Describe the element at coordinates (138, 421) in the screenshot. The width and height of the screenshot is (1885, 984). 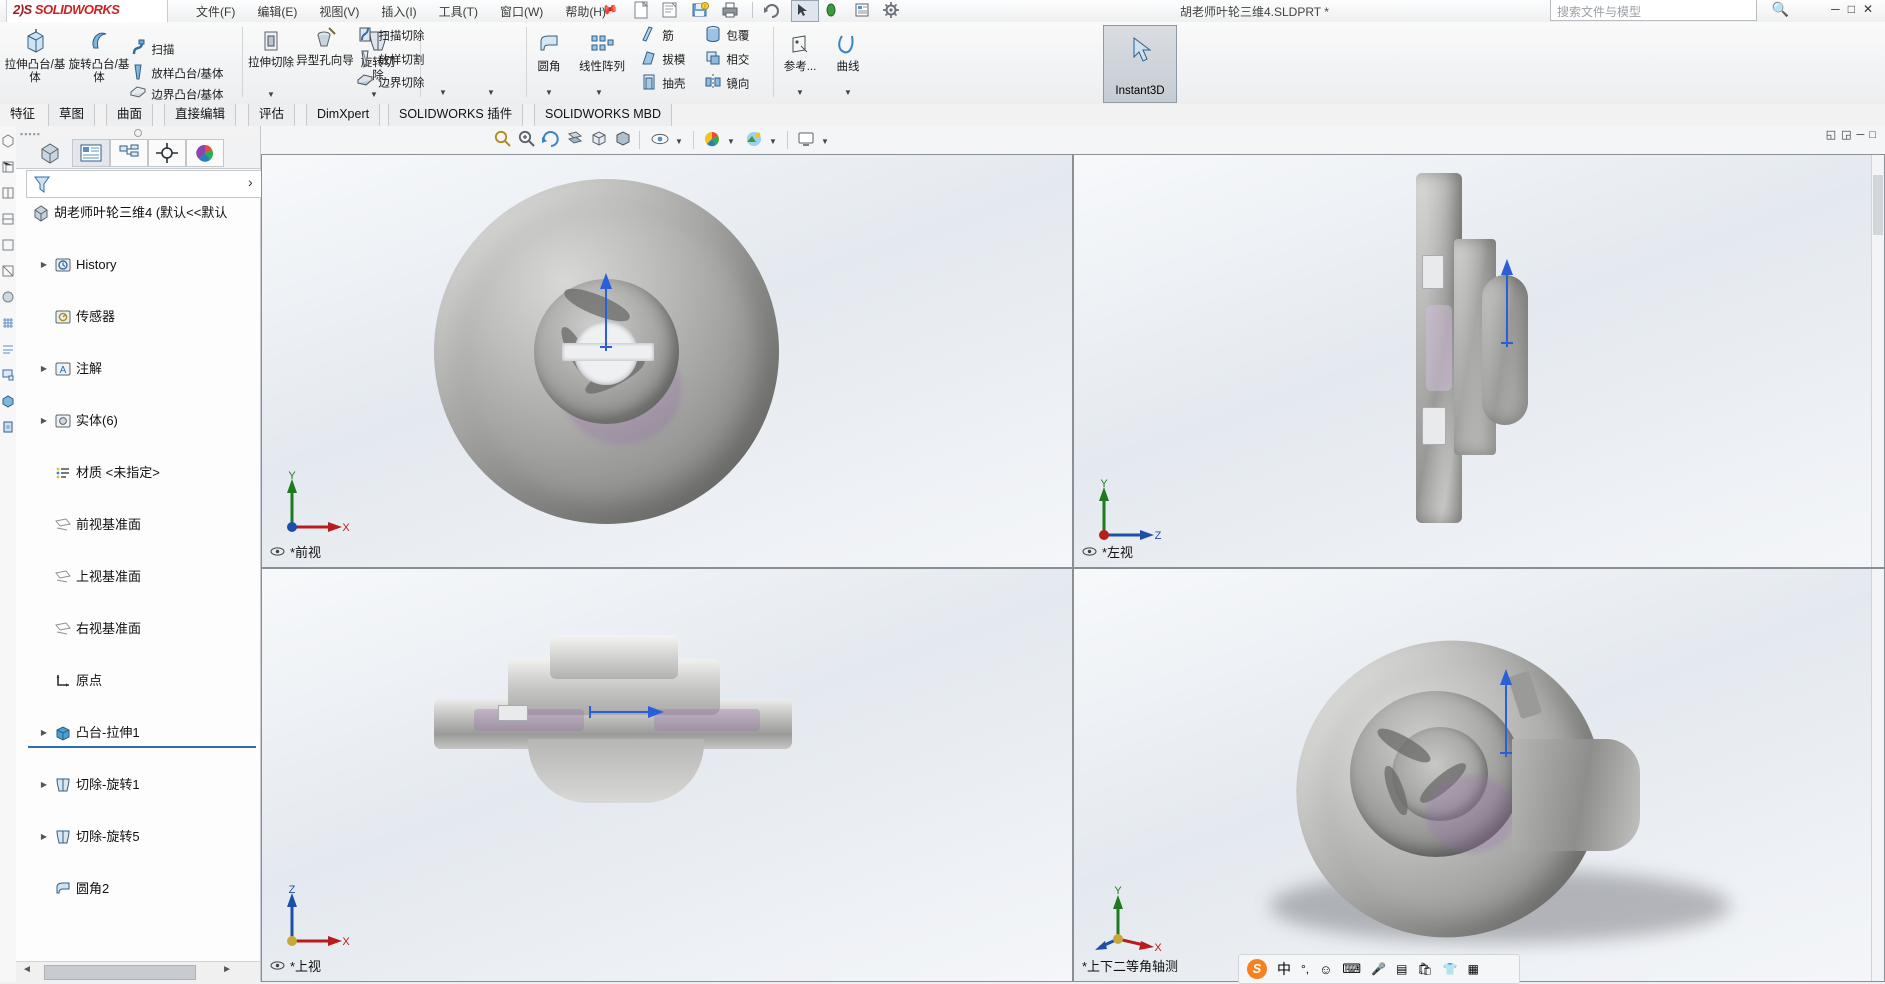
I see `tree-item-solid-bodies: ▶ 实体(6)` at that location.